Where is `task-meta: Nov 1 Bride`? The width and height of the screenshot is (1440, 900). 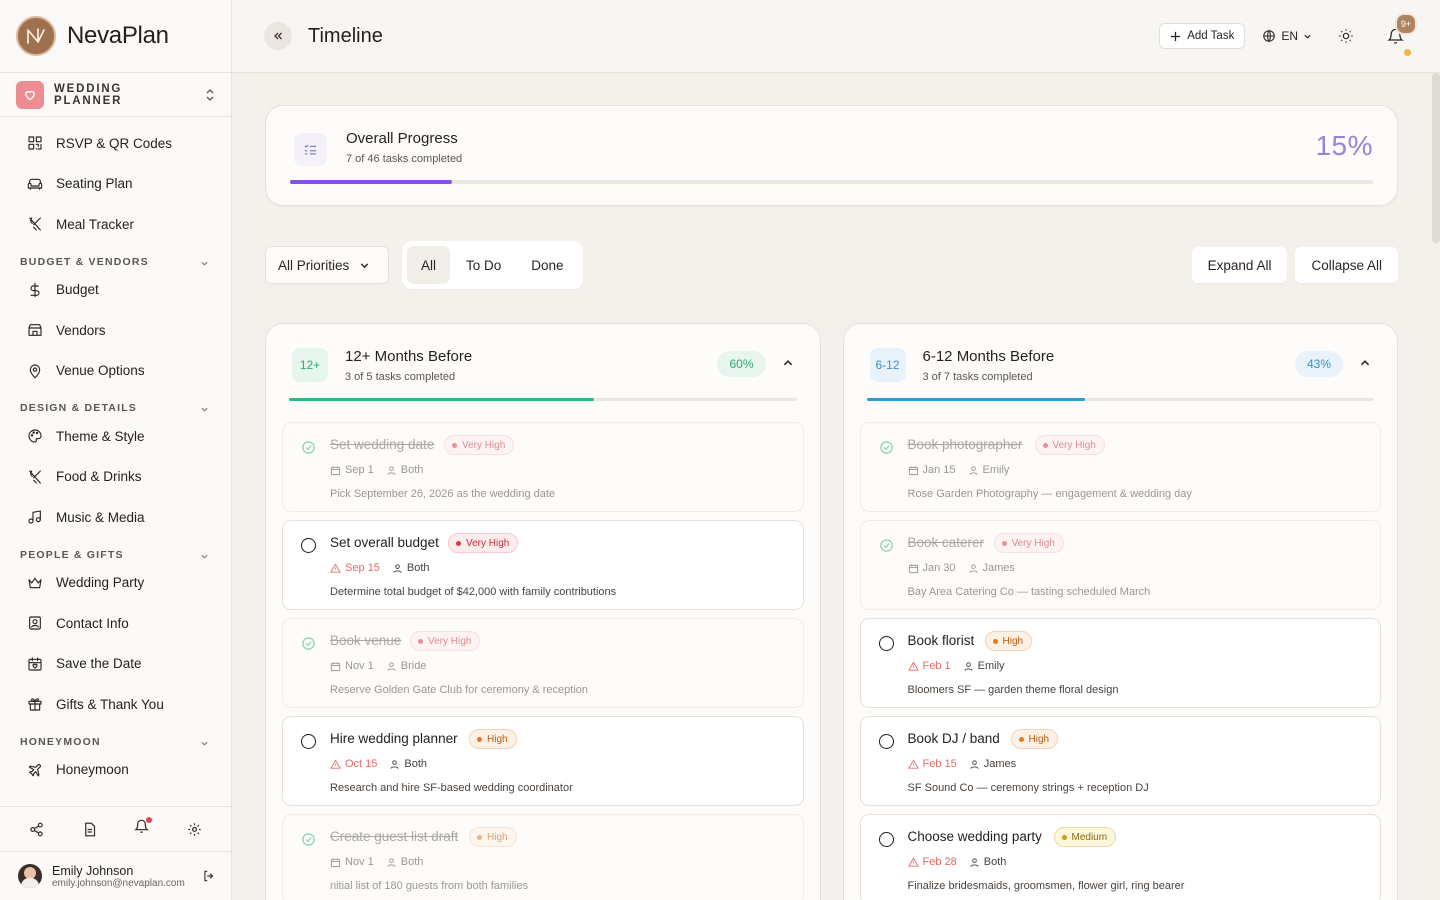
task-meta: Nov 1 Bride is located at coordinates (378, 666).